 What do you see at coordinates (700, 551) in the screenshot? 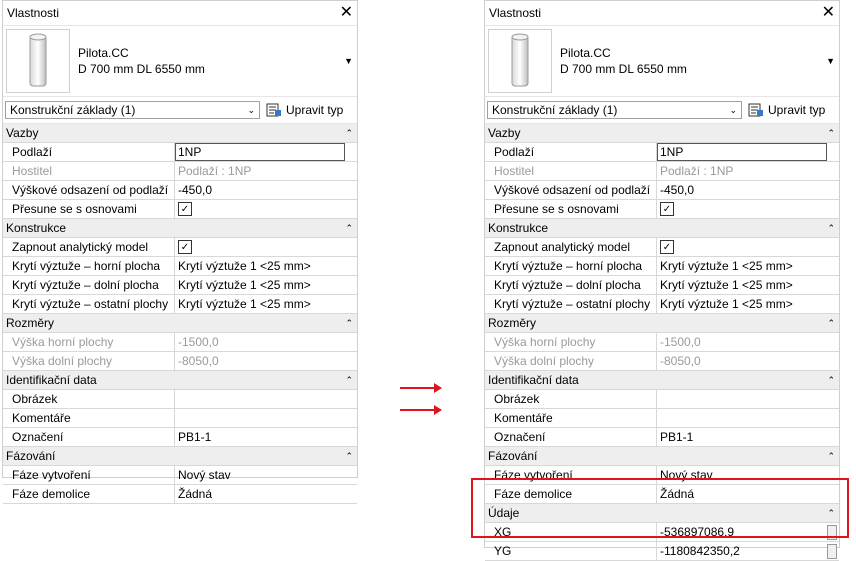
I see `property-value-text: -1180842350,2` at bounding box center [700, 551].